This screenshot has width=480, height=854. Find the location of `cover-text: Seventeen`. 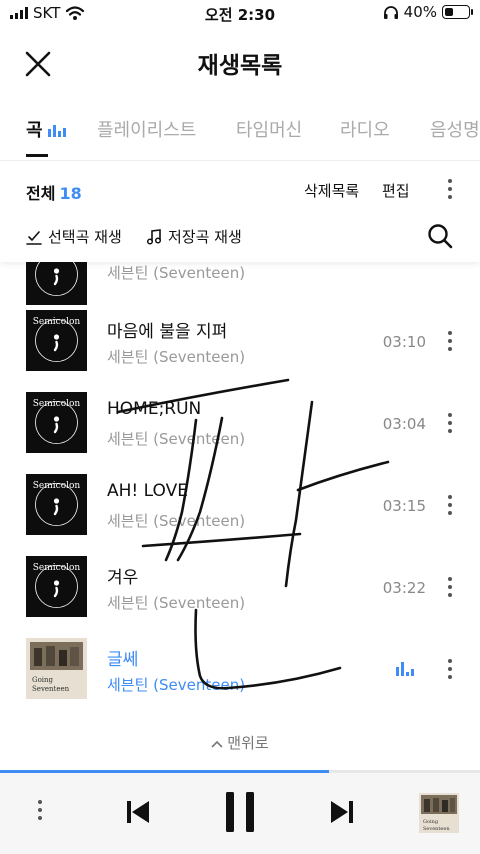

cover-text: Seventeen is located at coordinates (51, 689).